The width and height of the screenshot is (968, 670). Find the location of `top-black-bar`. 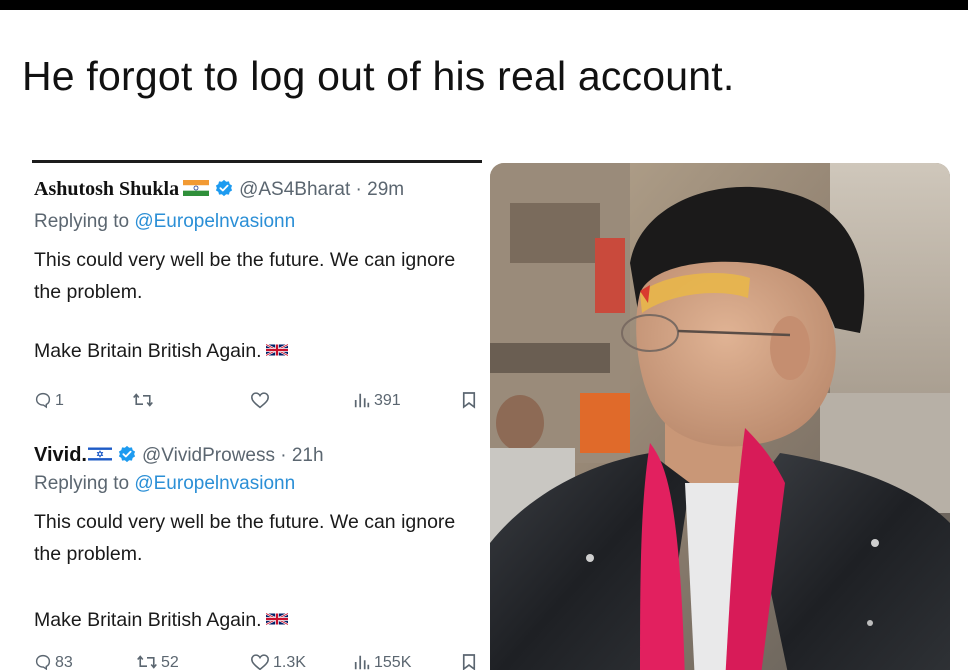

top-black-bar is located at coordinates (484, 5).